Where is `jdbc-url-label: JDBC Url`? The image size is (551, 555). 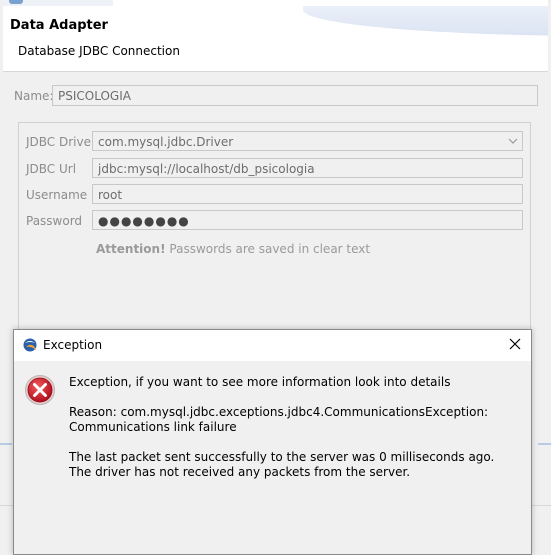 jdbc-url-label: JDBC Url is located at coordinates (51, 169).